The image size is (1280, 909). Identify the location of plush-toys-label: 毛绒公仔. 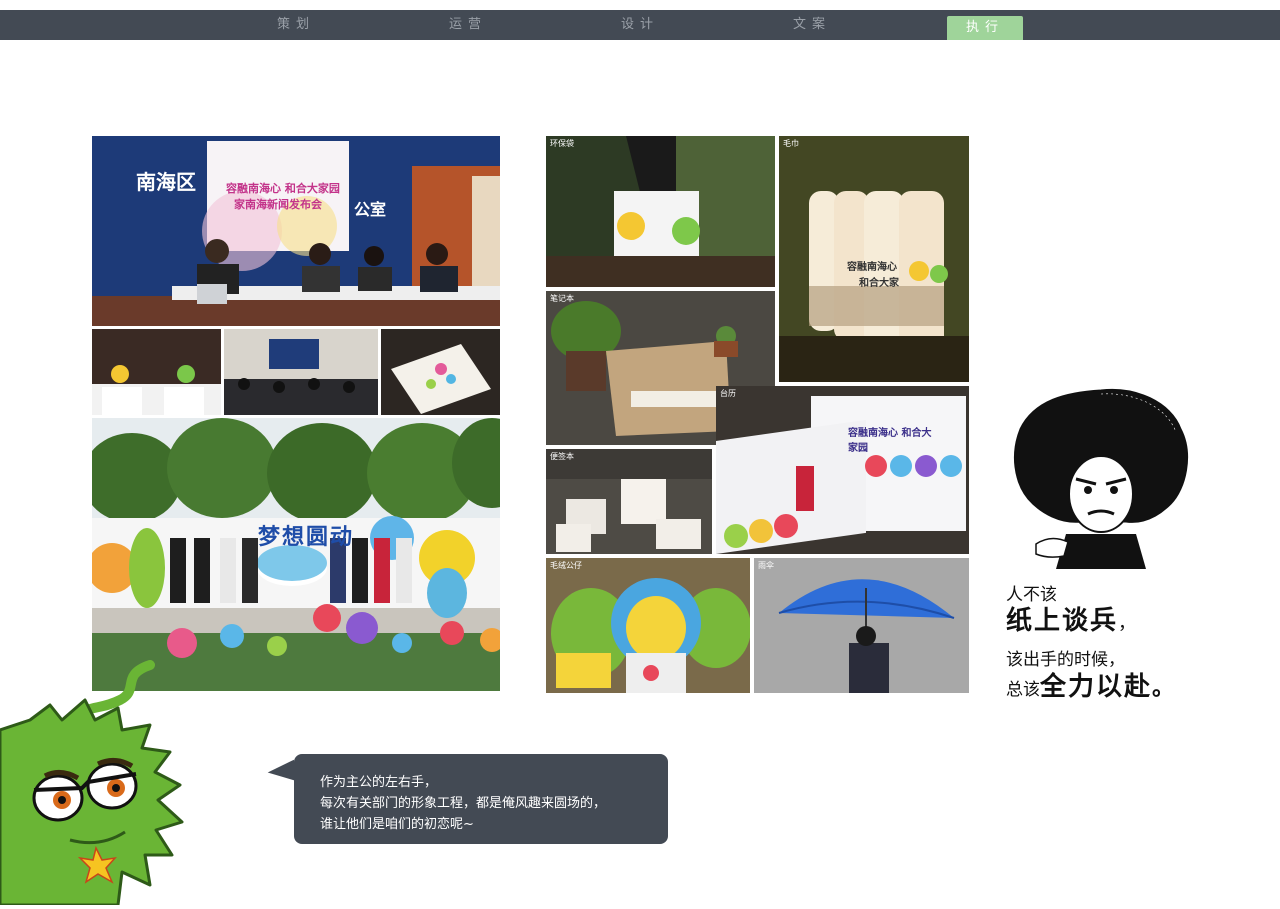
(566, 565).